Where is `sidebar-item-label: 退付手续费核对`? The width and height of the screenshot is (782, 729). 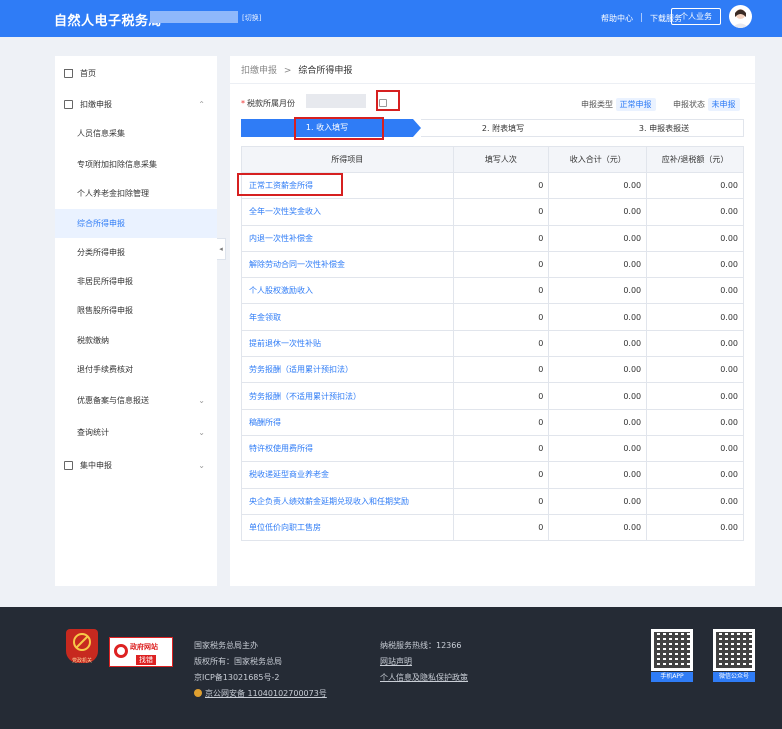
sidebar-item-label: 退付手续费核对 is located at coordinates (105, 369).